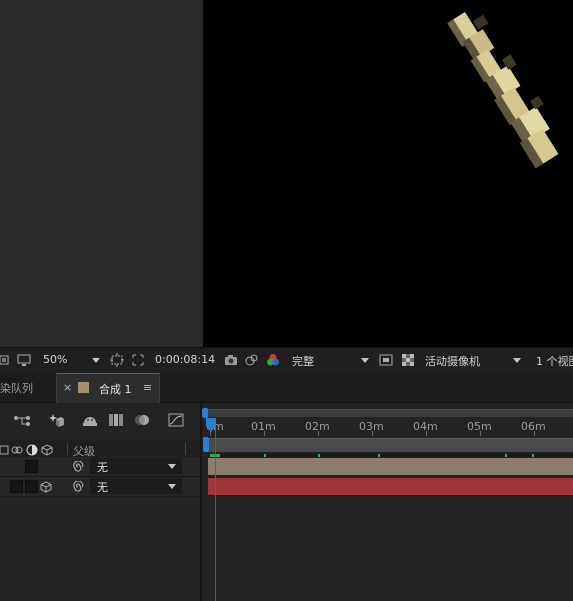  I want to click on adjustment-layer-icon, so click(32, 450).